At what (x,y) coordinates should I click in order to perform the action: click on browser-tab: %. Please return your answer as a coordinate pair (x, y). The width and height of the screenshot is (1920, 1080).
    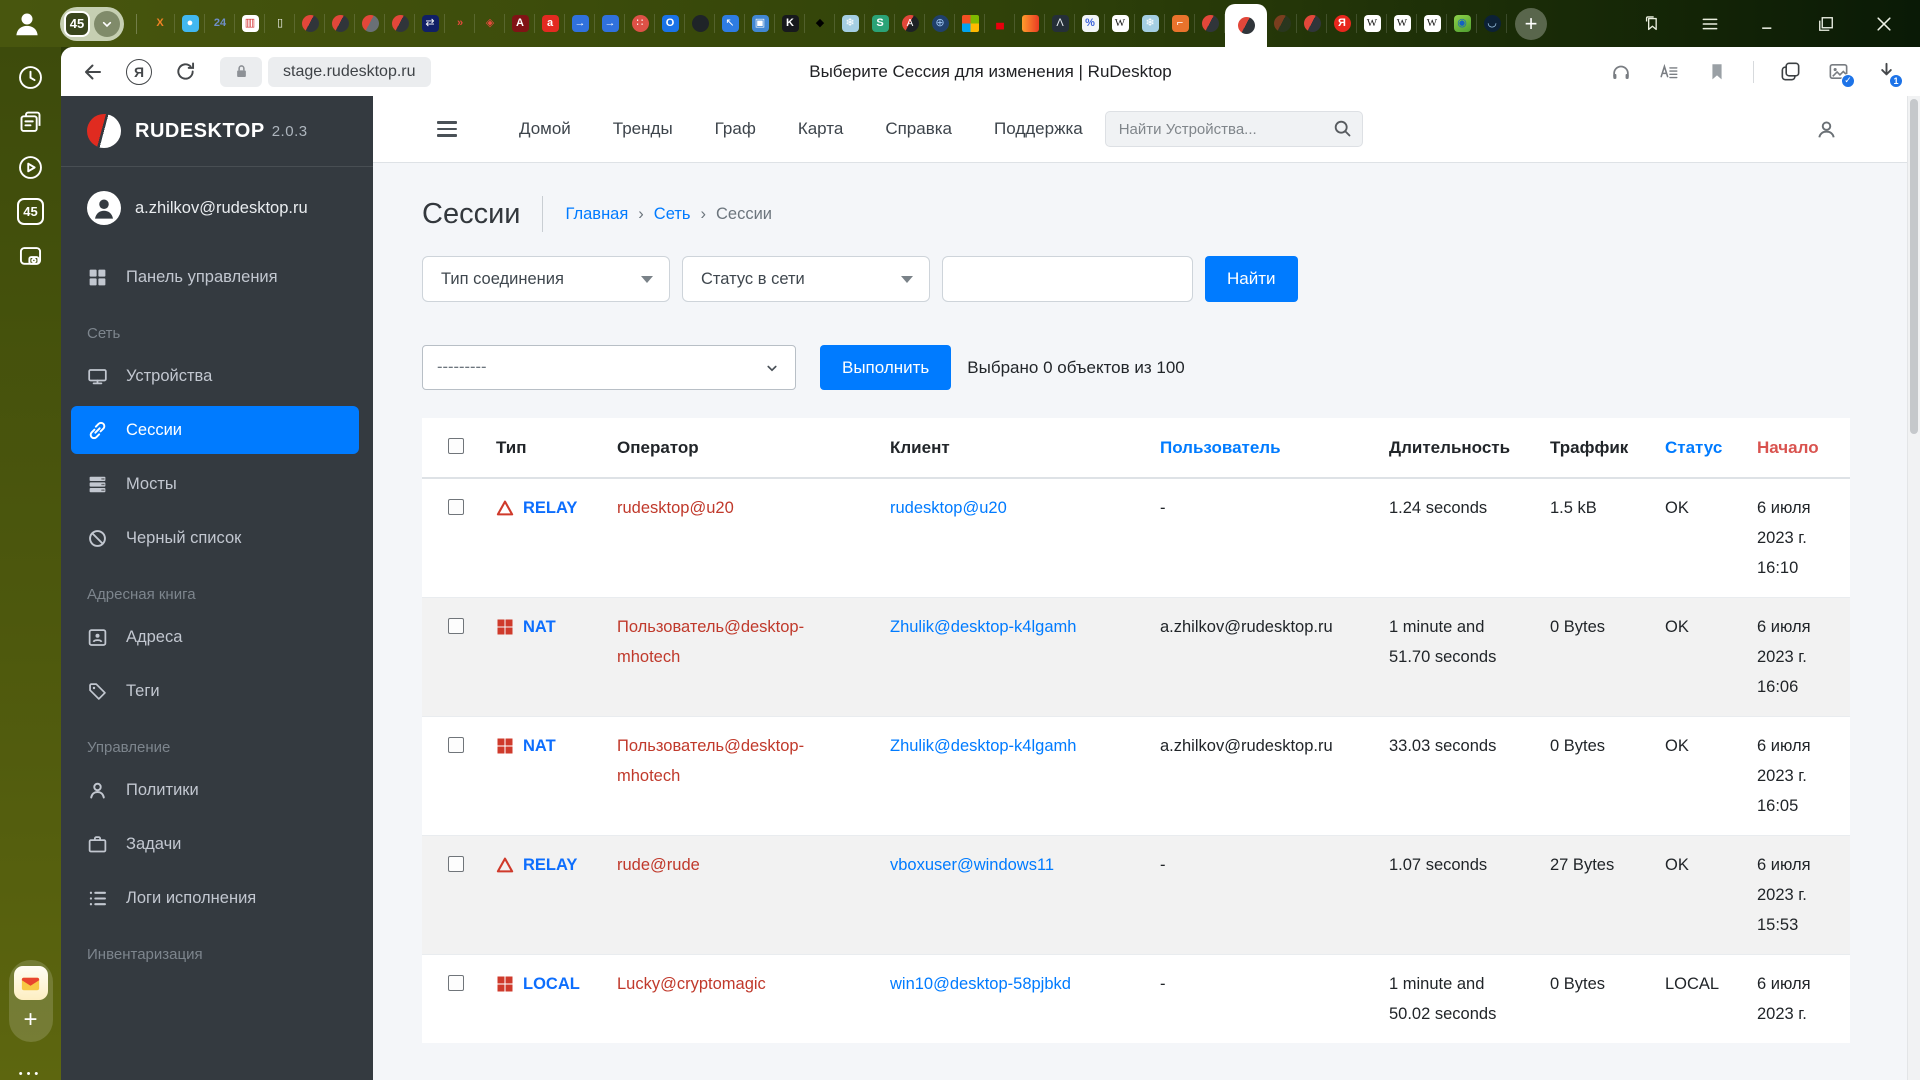
    Looking at the image, I should click on (1090, 23).